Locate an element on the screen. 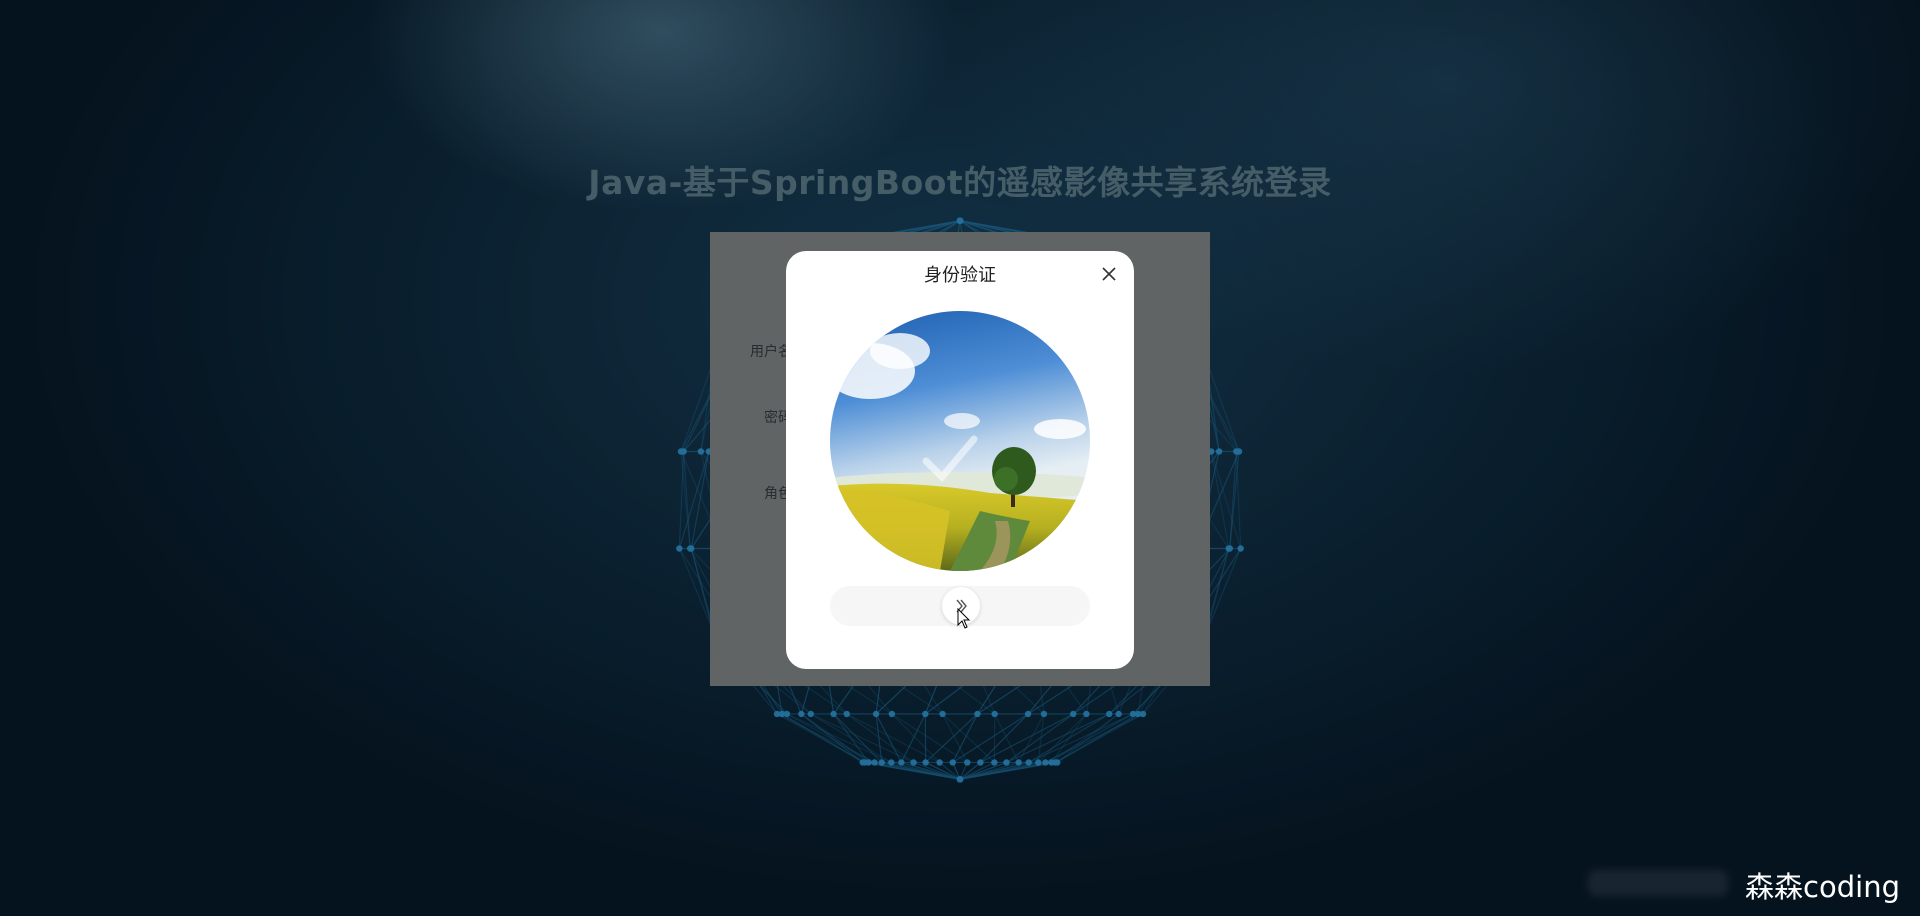  blurred-text is located at coordinates (1658, 883).